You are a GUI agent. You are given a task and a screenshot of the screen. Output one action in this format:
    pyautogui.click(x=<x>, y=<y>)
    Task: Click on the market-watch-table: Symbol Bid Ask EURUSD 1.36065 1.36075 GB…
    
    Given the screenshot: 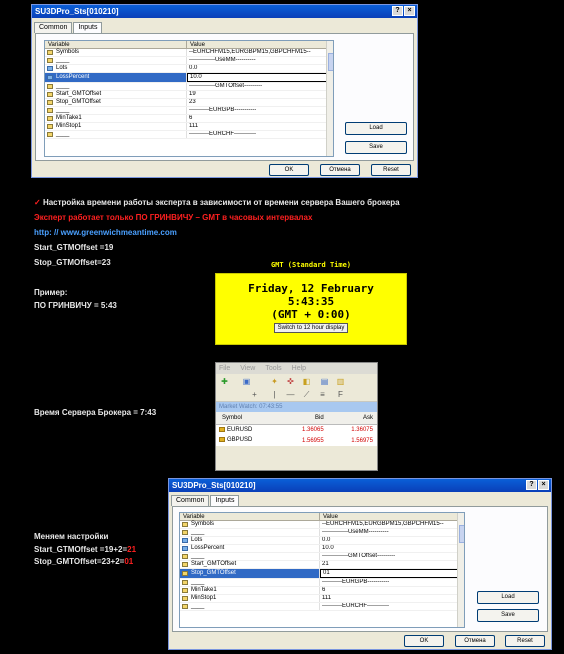 What is the action you would take?
    pyautogui.click(x=296, y=429)
    